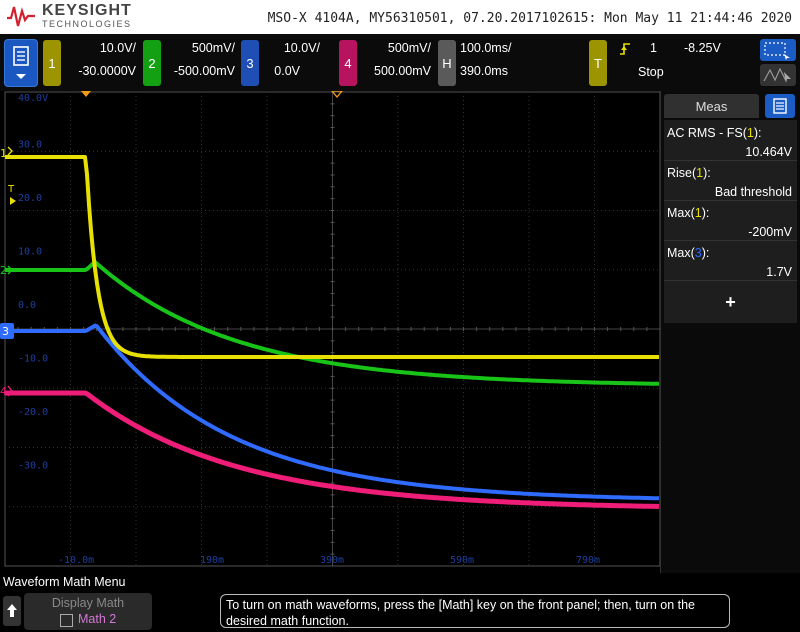  I want to click on trigger-source: 1, so click(653, 48).